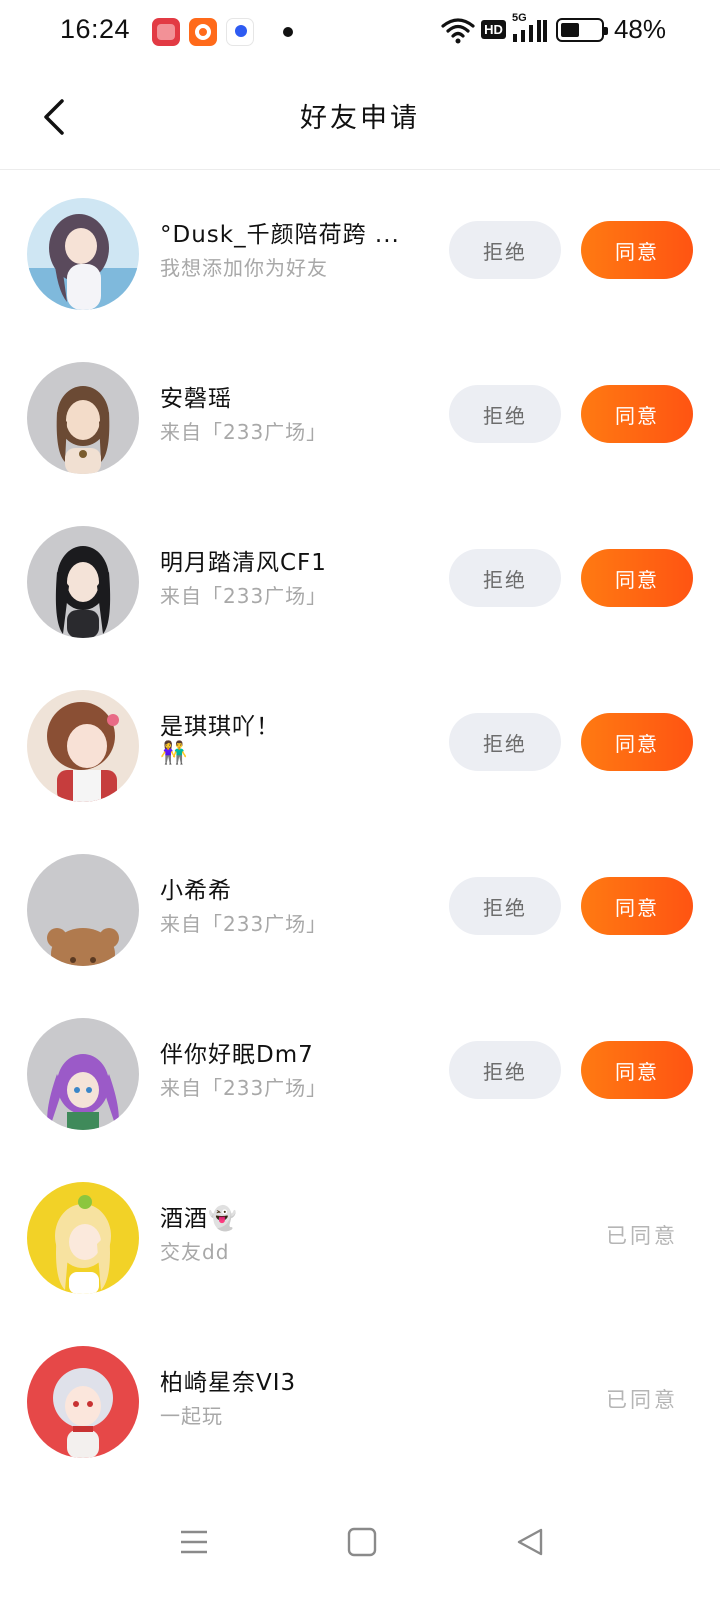  What do you see at coordinates (174, 753) in the screenshot?
I see `request-message: 👫` at bounding box center [174, 753].